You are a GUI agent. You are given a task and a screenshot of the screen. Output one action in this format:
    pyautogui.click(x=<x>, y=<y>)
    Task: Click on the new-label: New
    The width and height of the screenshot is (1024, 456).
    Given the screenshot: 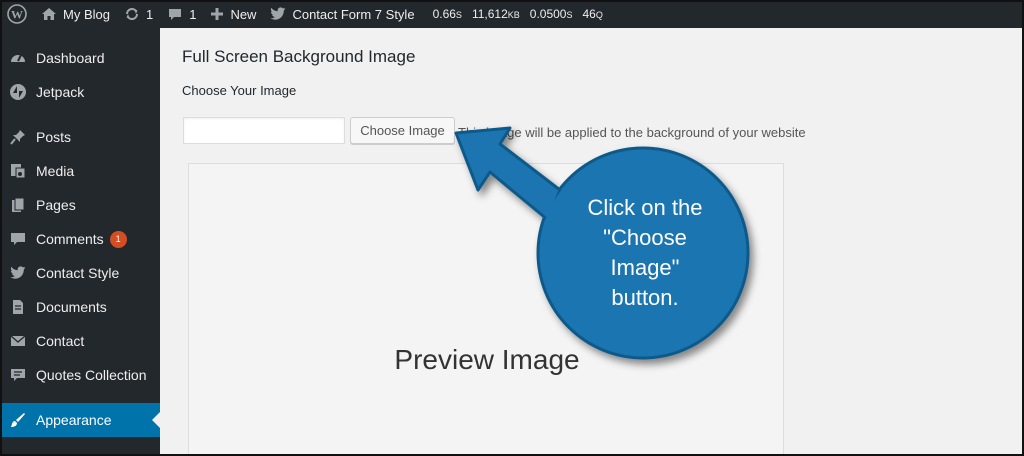 What is the action you would take?
    pyautogui.click(x=243, y=14)
    